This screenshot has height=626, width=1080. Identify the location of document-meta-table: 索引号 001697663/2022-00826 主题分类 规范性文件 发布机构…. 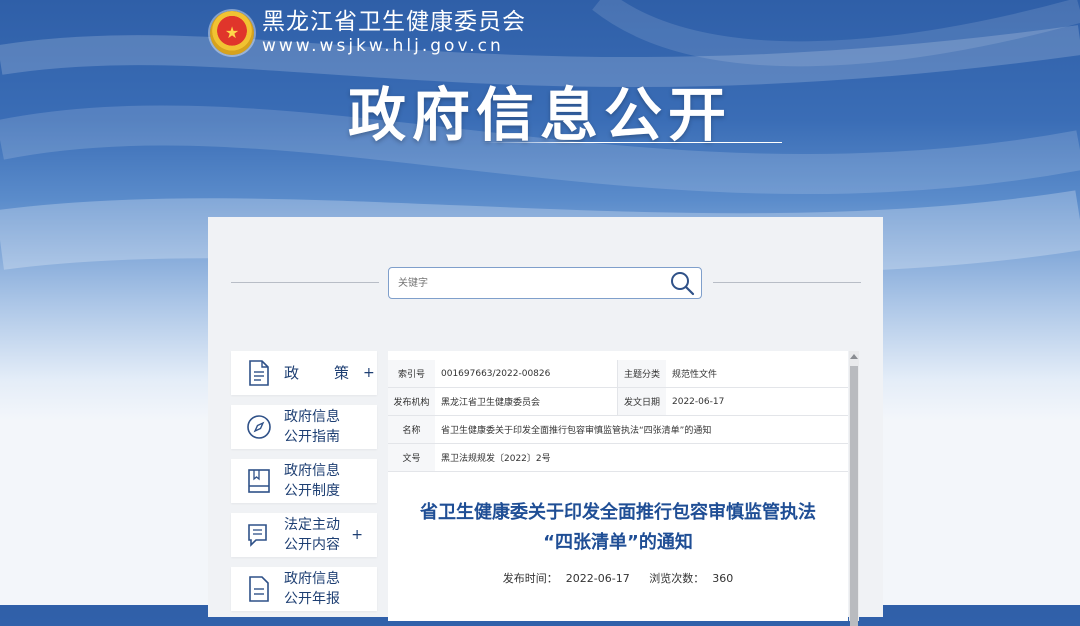
(618, 416).